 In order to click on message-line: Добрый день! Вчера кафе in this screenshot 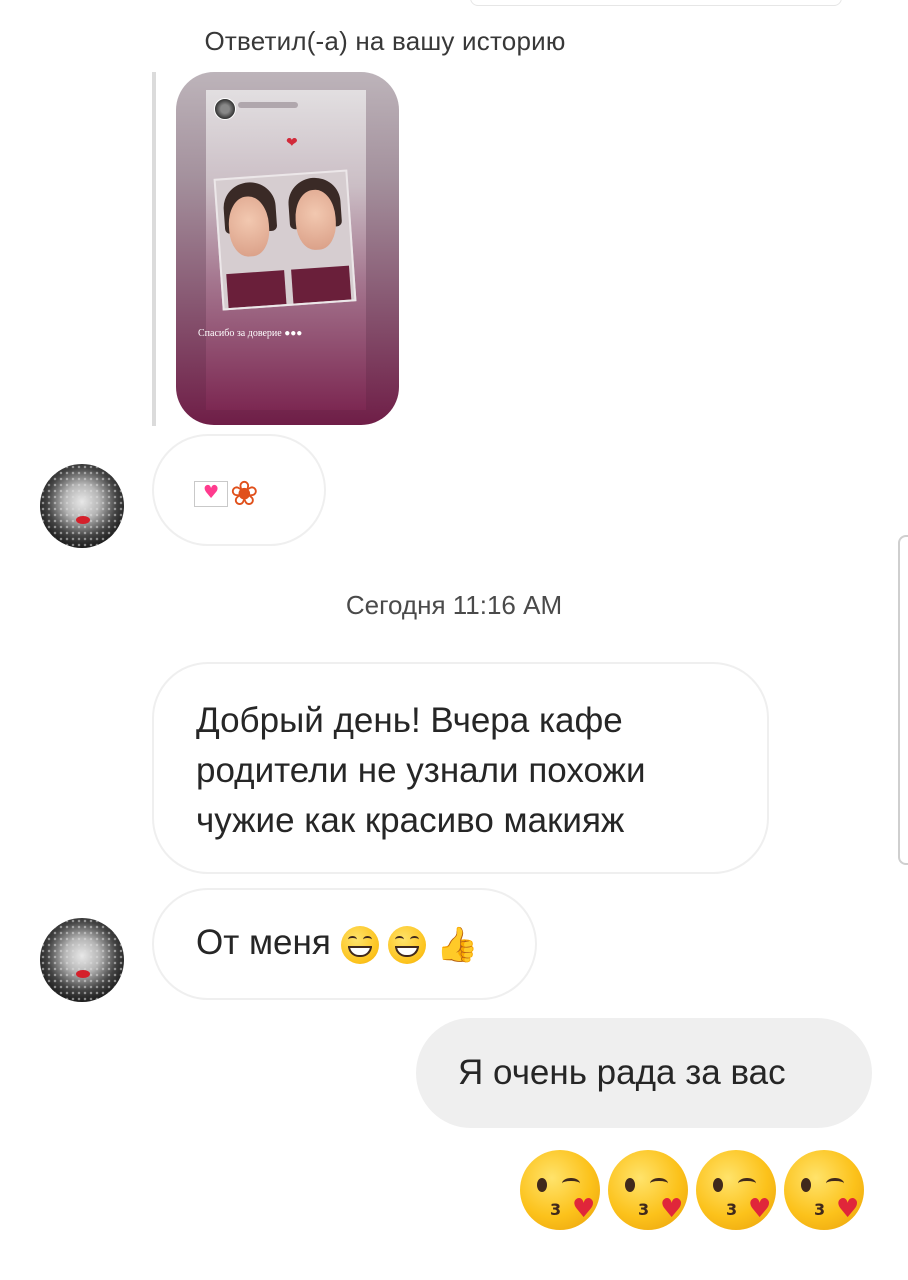, I will do `click(409, 720)`.